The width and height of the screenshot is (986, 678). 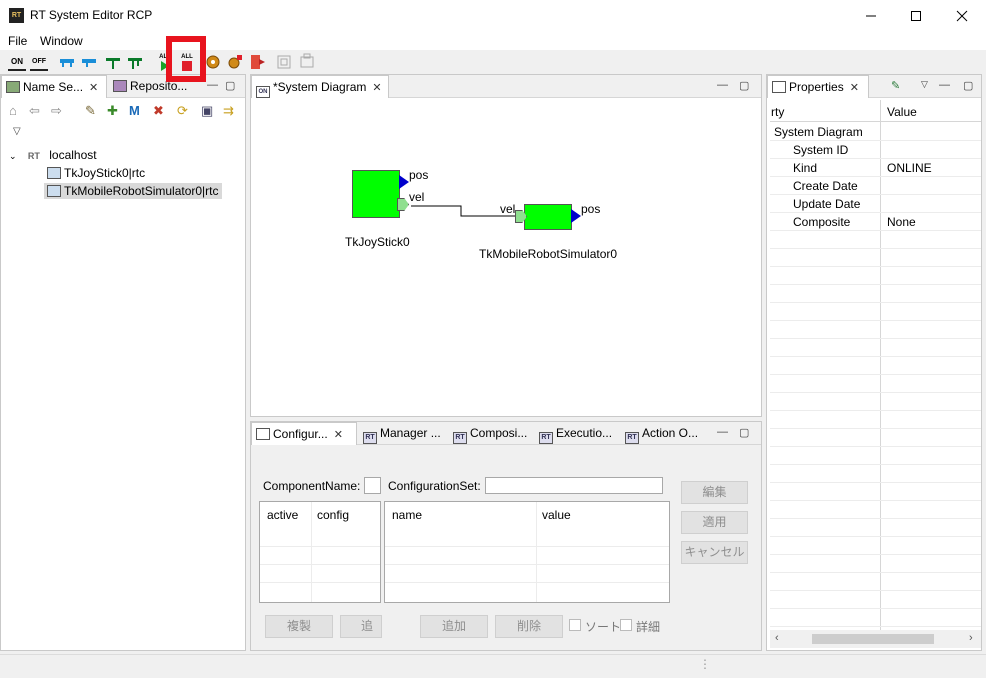 I want to click on component-tkjoystick, so click(x=376, y=194).